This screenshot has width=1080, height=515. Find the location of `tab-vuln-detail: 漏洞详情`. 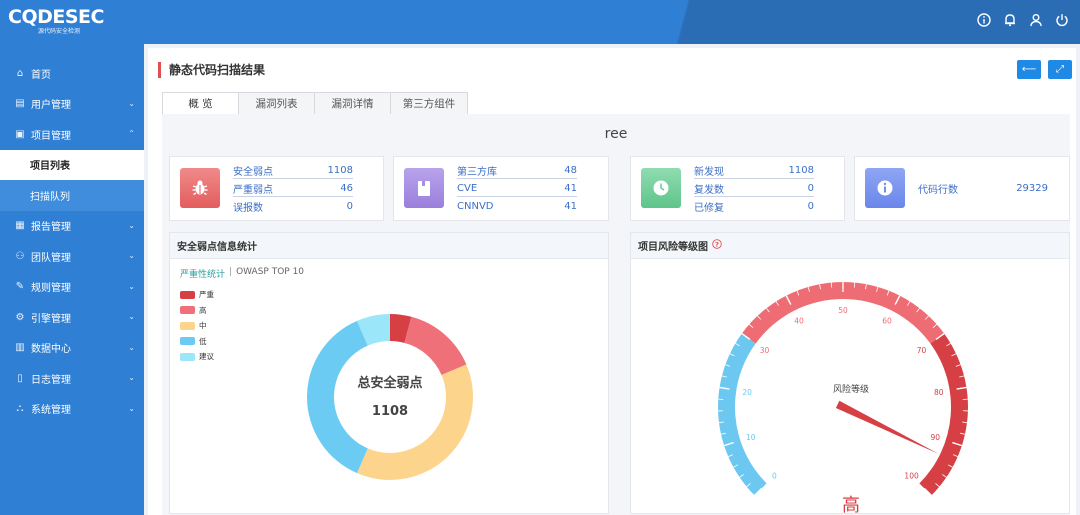

tab-vuln-detail: 漏洞详情 is located at coordinates (352, 103).